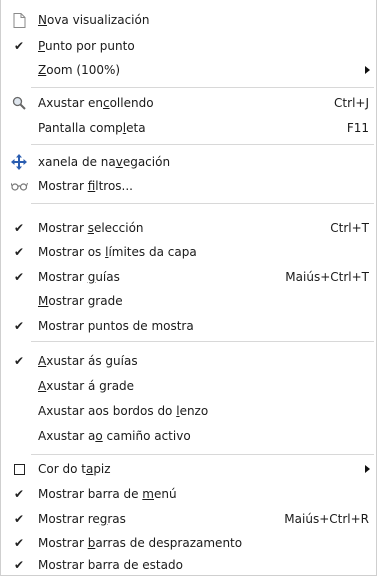  What do you see at coordinates (188, 128) in the screenshot?
I see `menu-item-pantalla-completa: Pantalla completa F11` at bounding box center [188, 128].